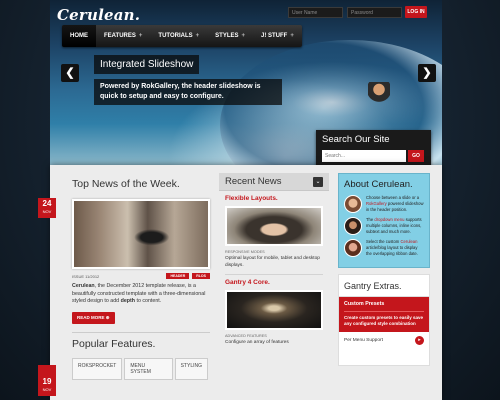 Image resolution: width=500 pixels, height=400 pixels. What do you see at coordinates (148, 368) in the screenshot?
I see `tab-menu-system: MENU SYSTEM` at bounding box center [148, 368].